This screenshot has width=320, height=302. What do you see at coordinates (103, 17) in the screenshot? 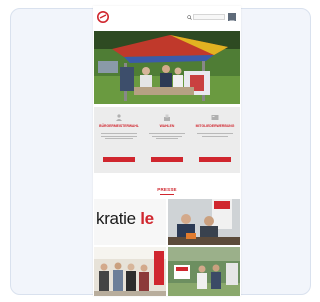
I see `party-logo-icon` at bounding box center [103, 17].